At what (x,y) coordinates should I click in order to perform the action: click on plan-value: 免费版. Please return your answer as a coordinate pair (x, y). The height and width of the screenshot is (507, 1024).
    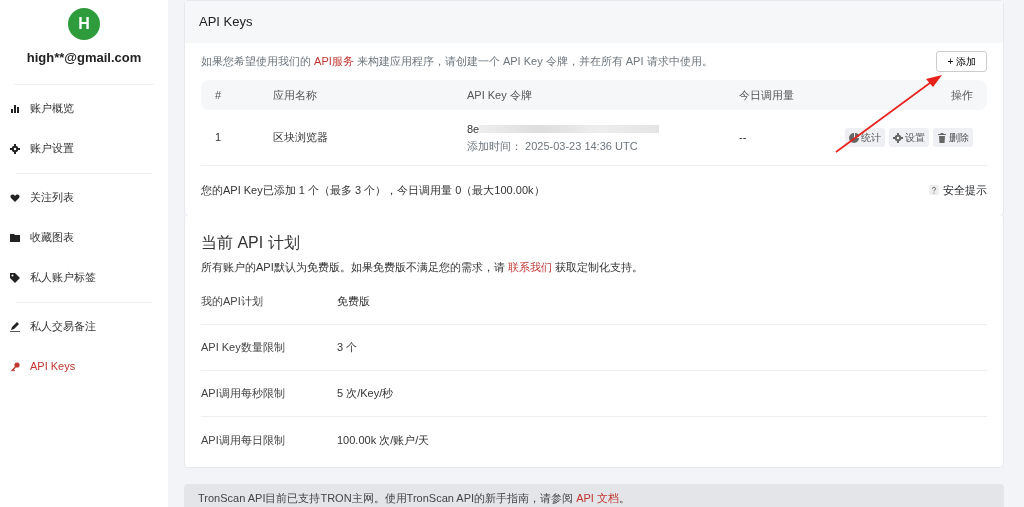
    Looking at the image, I should click on (353, 302).